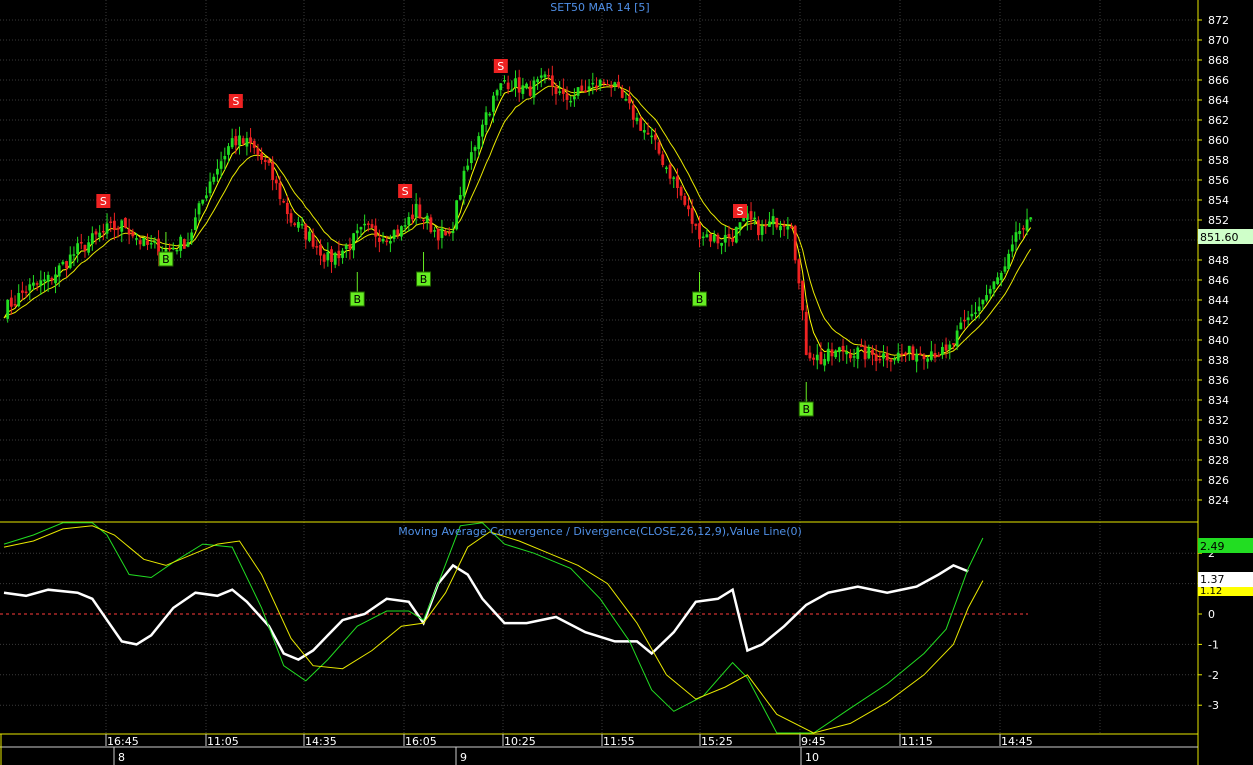  What do you see at coordinates (358, 299) in the screenshot?
I see `buy-signal-label: B` at bounding box center [358, 299].